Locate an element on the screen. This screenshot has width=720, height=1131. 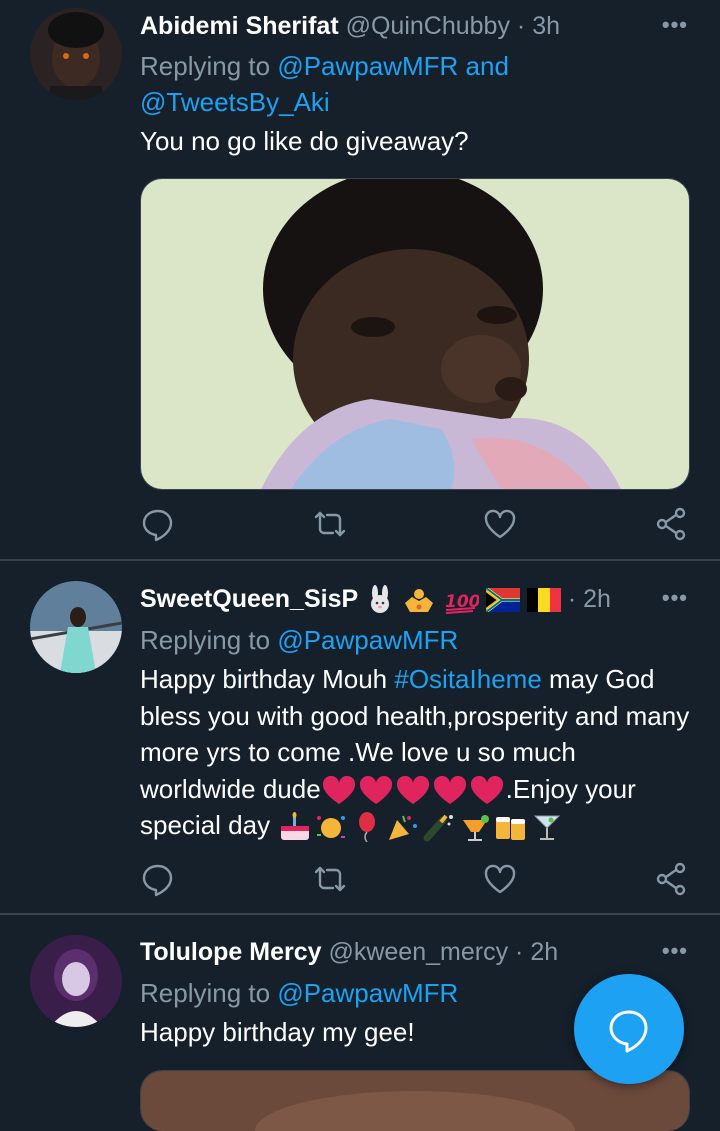
tweet-header: Tolulope Mercy @kween_mercy · 2h is located at coordinates (390, 952).